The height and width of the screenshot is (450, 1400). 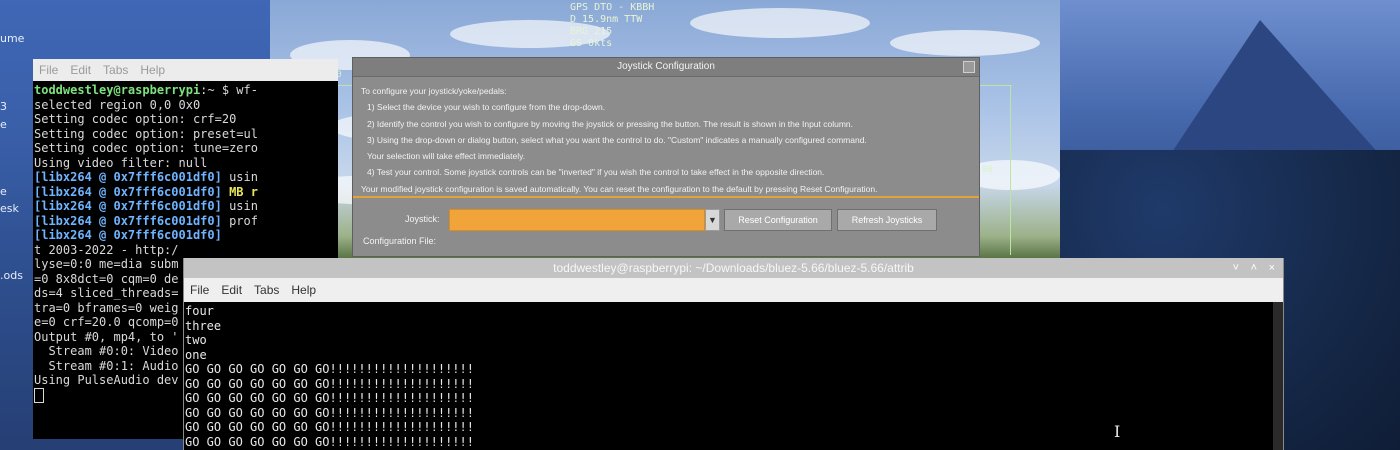 I want to click on prompt-user: toddwestley@raspberrypi, so click(x=117, y=90).